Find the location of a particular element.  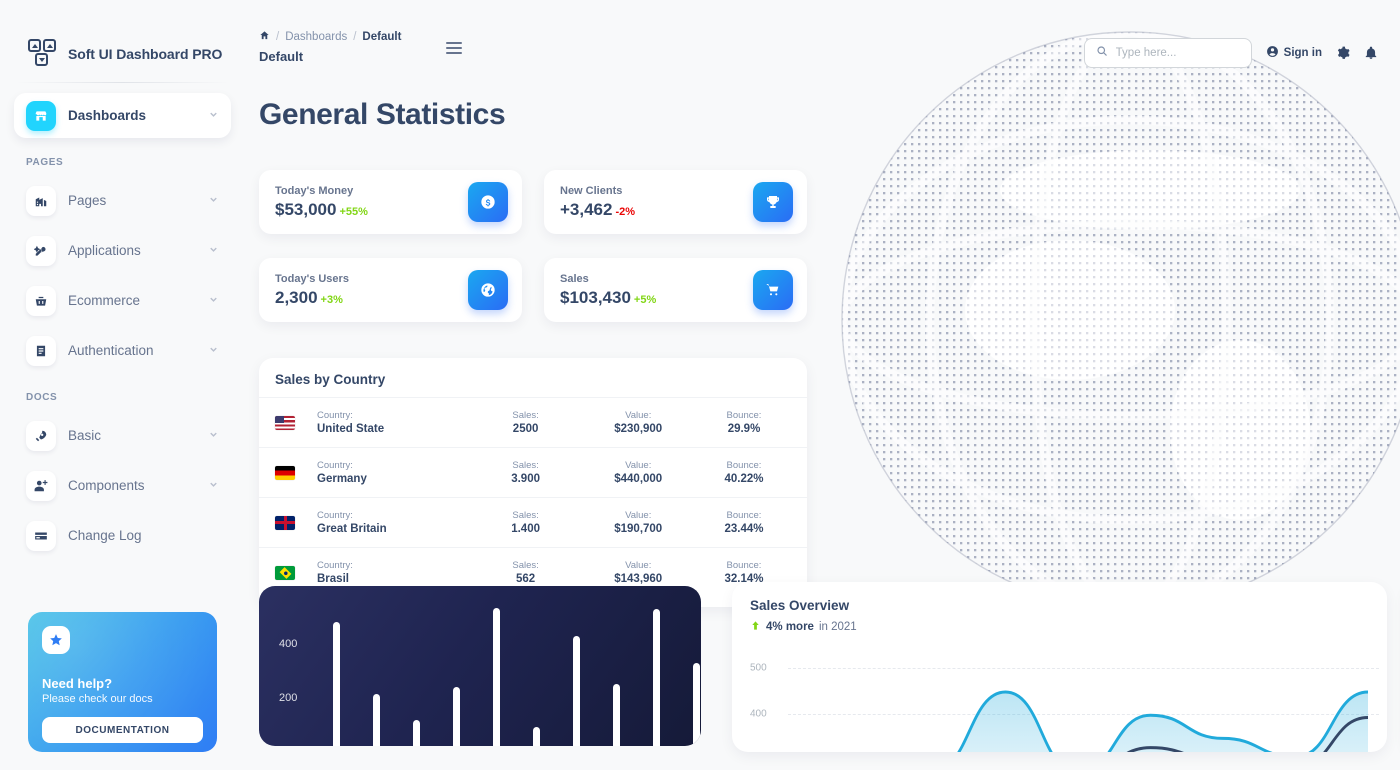

sidebar-item-change-log: Change Log is located at coordinates (122, 535).